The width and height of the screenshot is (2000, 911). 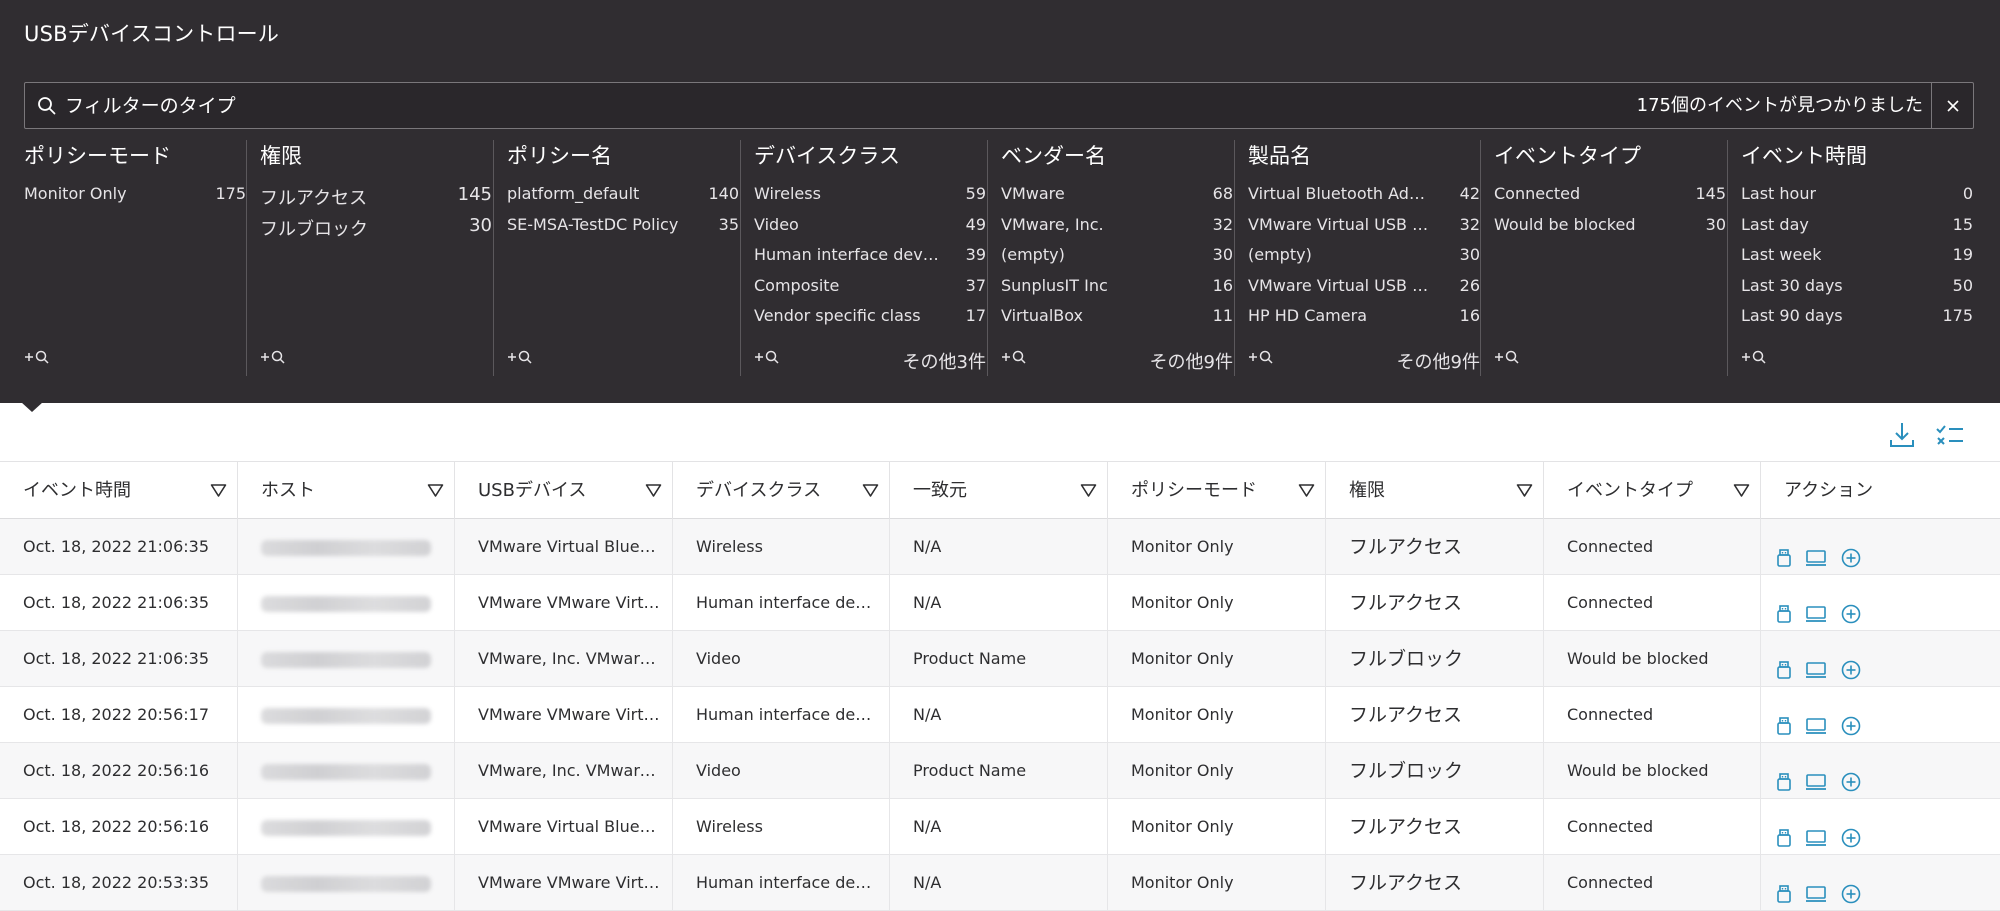 I want to click on facet-option: Vendor specific class 17, so click(x=870, y=321).